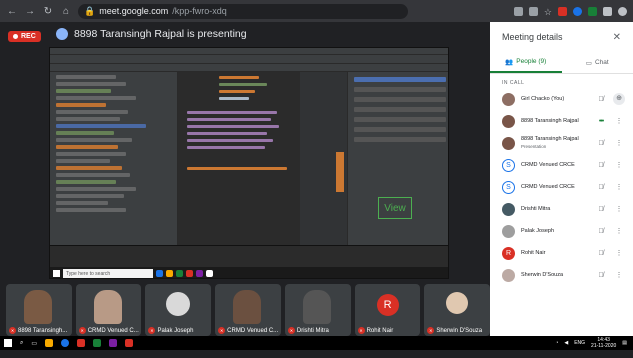 This screenshot has width=633, height=358. I want to click on star-icon: ☆, so click(548, 11).